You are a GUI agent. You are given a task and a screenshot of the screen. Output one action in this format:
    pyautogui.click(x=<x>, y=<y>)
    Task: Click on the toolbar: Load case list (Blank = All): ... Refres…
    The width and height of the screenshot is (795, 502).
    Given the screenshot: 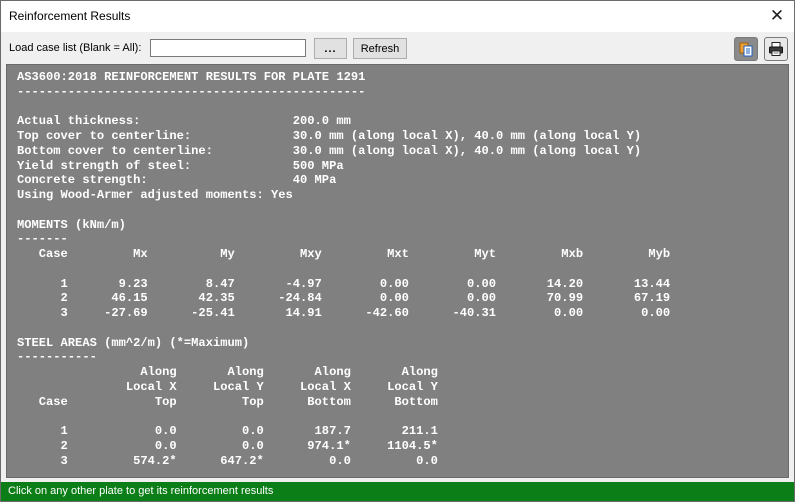 What is the action you would take?
    pyautogui.click(x=397, y=48)
    